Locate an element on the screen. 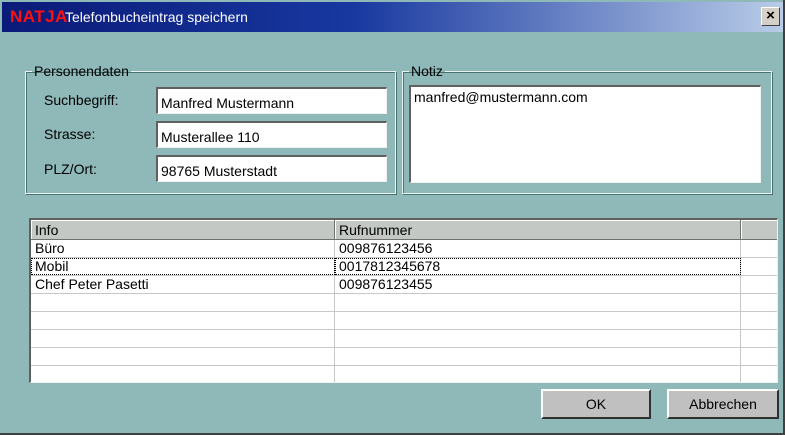  table-header: Info Rufnummer is located at coordinates (404, 230).